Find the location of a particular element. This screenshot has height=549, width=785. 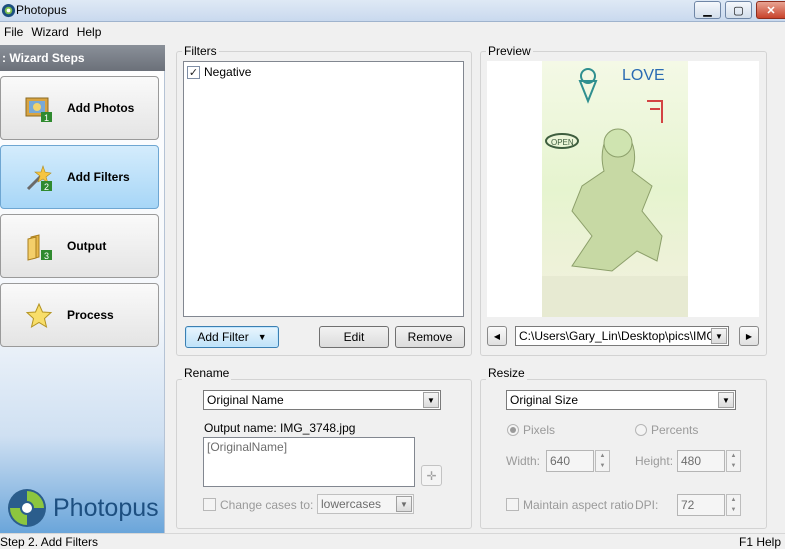

height-input: 480 is located at coordinates (701, 461).